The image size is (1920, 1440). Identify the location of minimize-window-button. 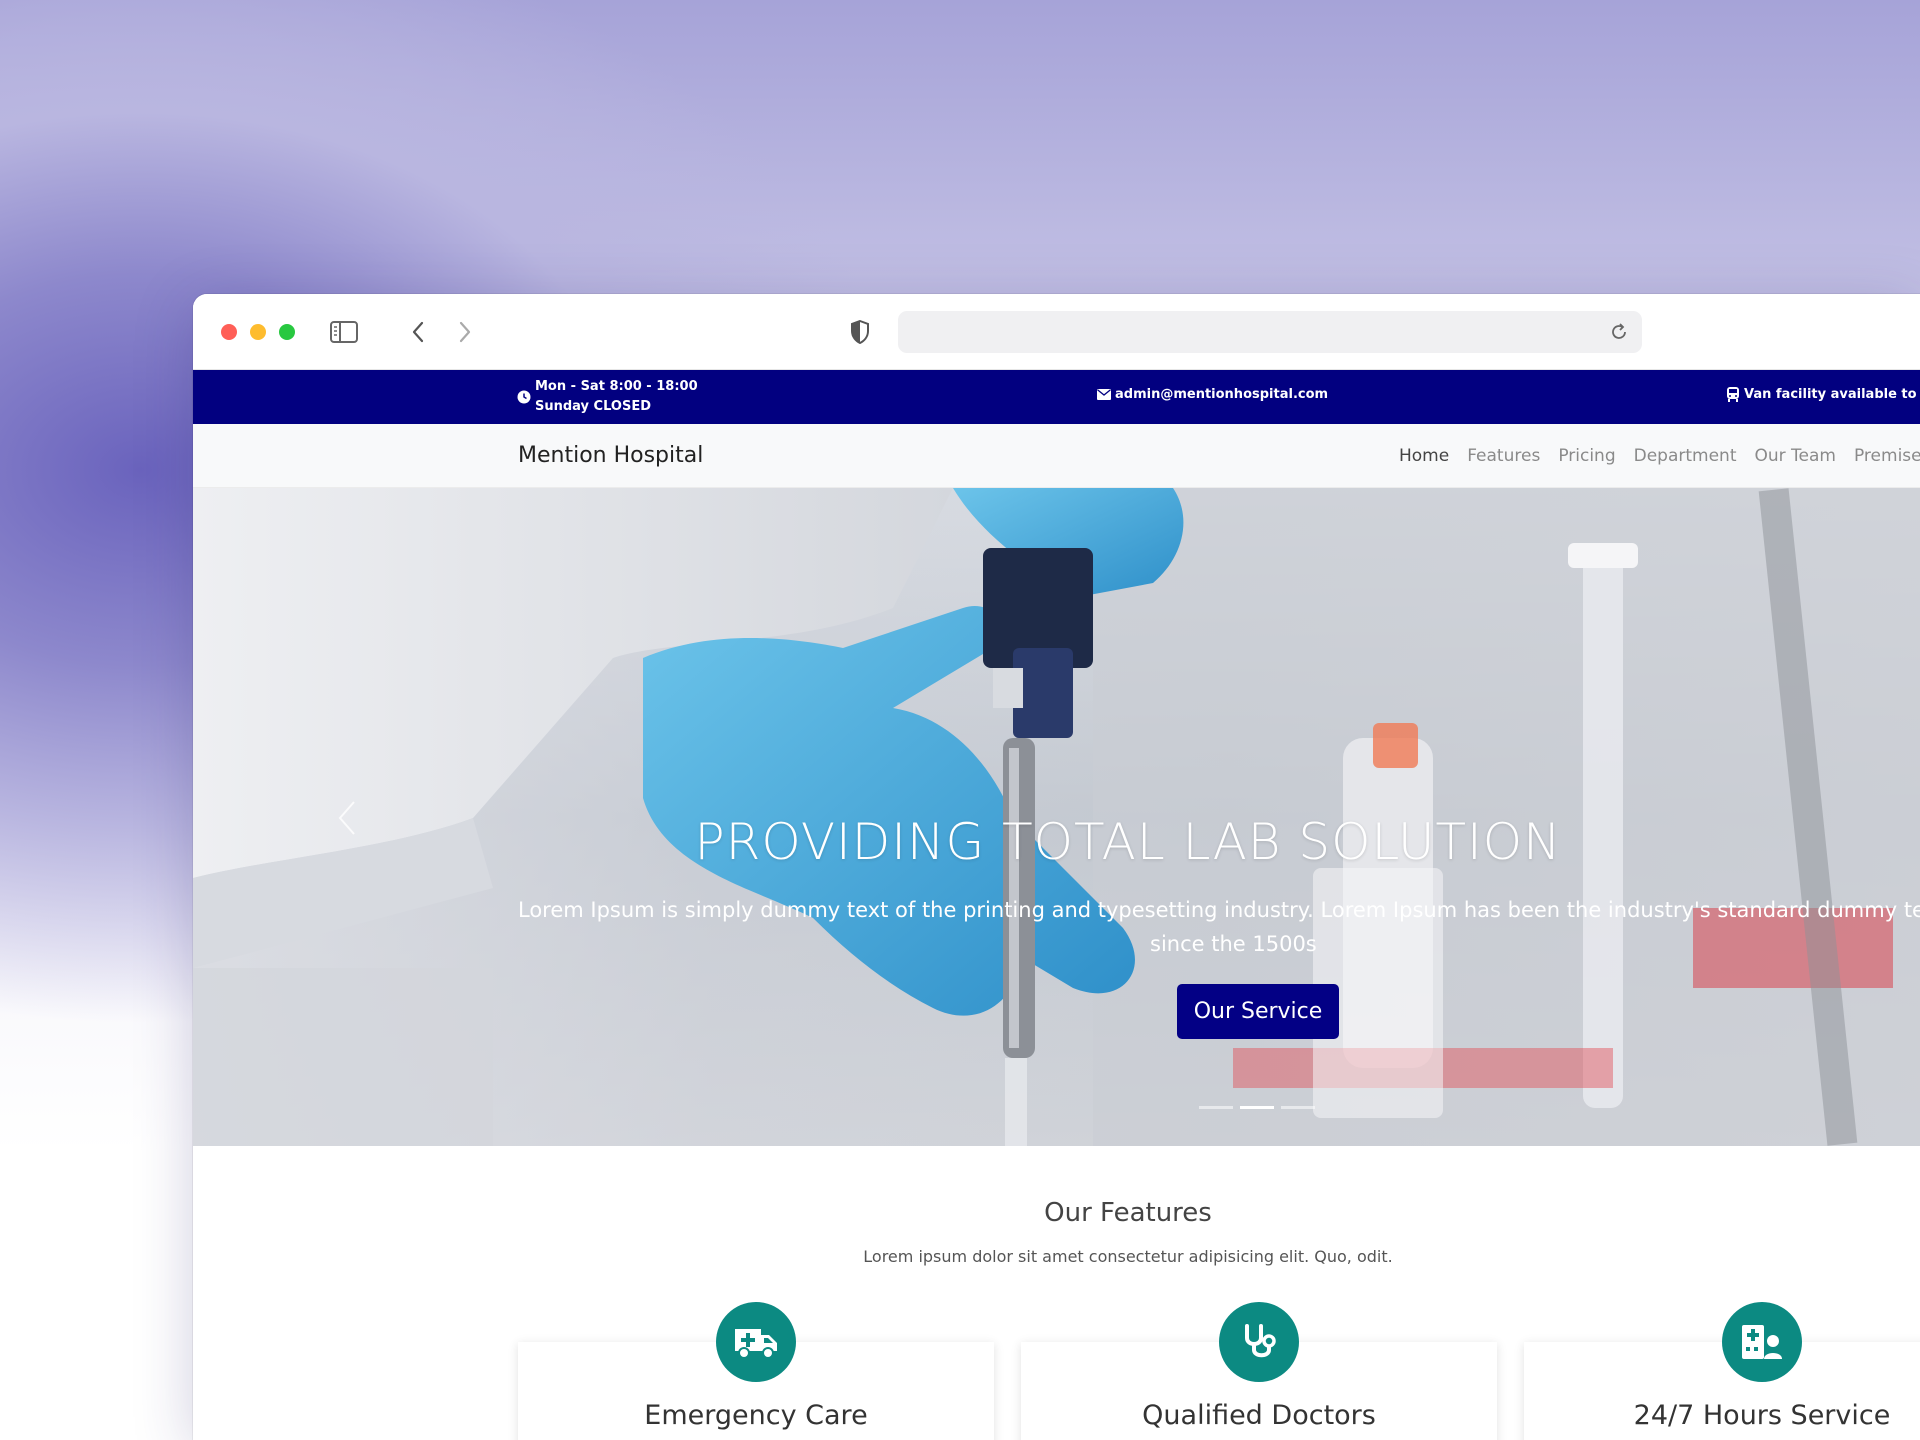
(258, 332).